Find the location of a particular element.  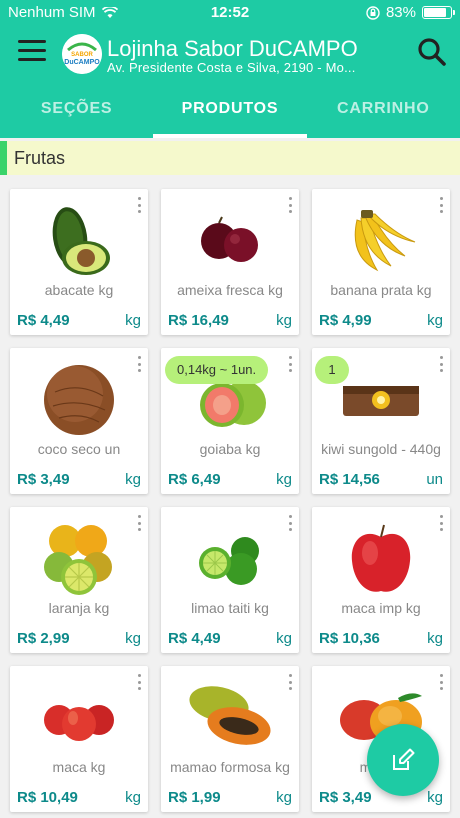

product-name: maca kg is located at coordinates (79, 767).